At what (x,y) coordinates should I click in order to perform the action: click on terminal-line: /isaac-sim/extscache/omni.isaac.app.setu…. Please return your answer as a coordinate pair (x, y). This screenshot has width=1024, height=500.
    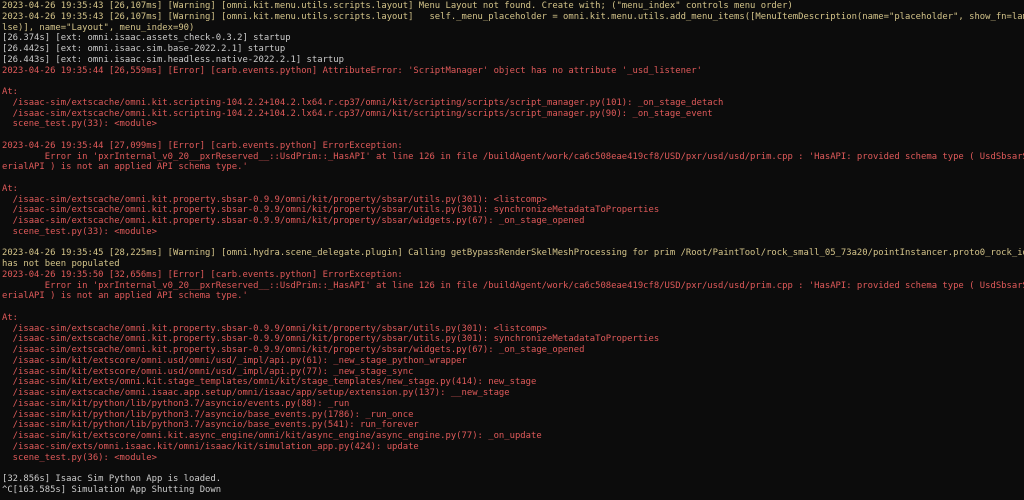
    Looking at the image, I should click on (256, 393).